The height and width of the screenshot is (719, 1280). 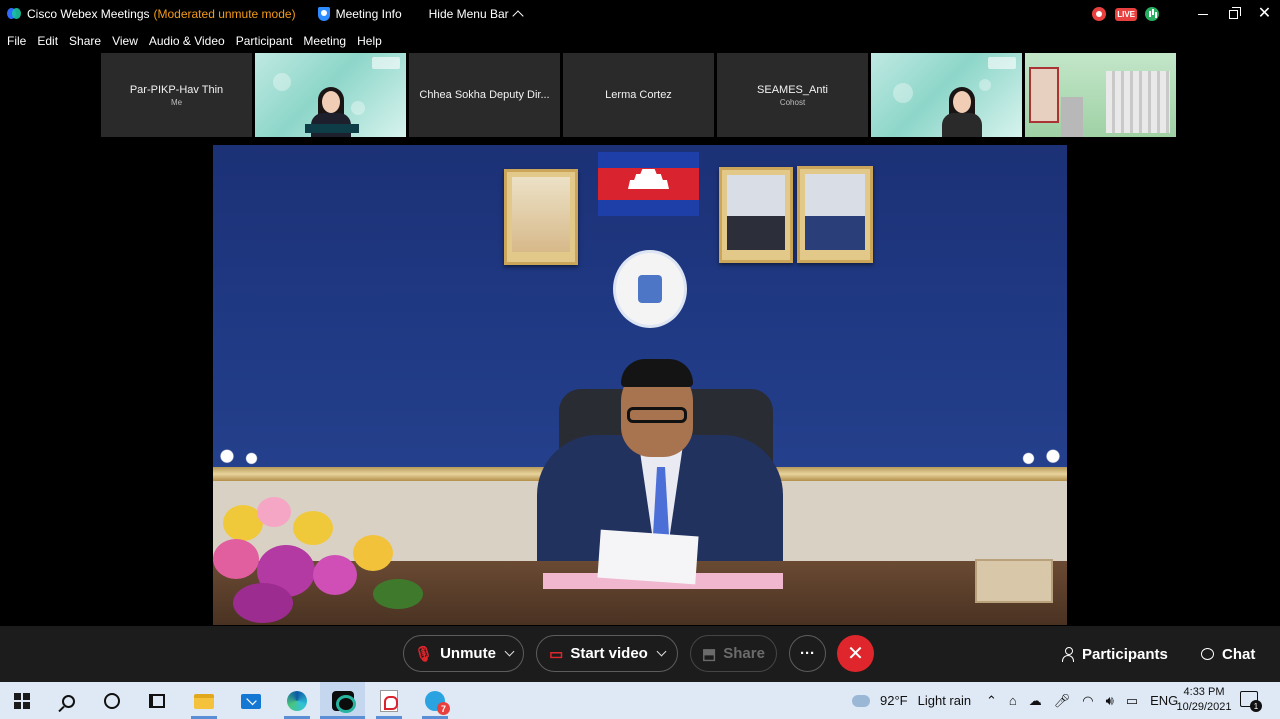 What do you see at coordinates (1099, 14) in the screenshot?
I see `recording-icon` at bounding box center [1099, 14].